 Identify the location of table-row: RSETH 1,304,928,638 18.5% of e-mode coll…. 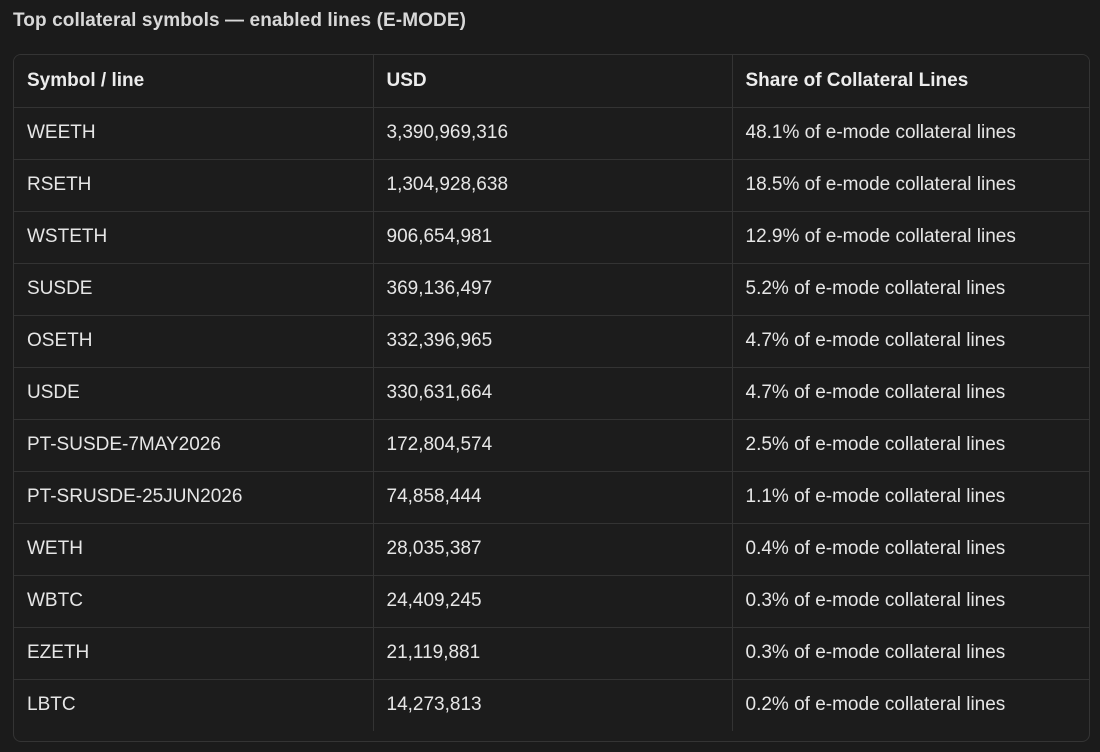
(551, 185).